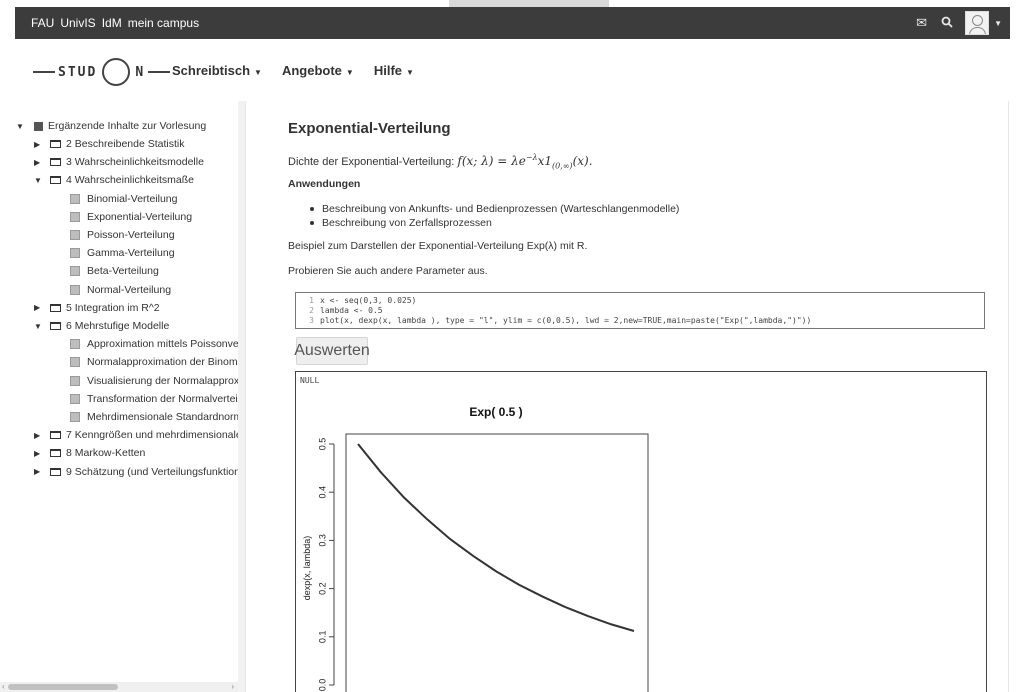 The image size is (1030, 692). Describe the element at coordinates (132, 198) in the screenshot. I see `tree-item-label: Binomial-Verteilung` at that location.